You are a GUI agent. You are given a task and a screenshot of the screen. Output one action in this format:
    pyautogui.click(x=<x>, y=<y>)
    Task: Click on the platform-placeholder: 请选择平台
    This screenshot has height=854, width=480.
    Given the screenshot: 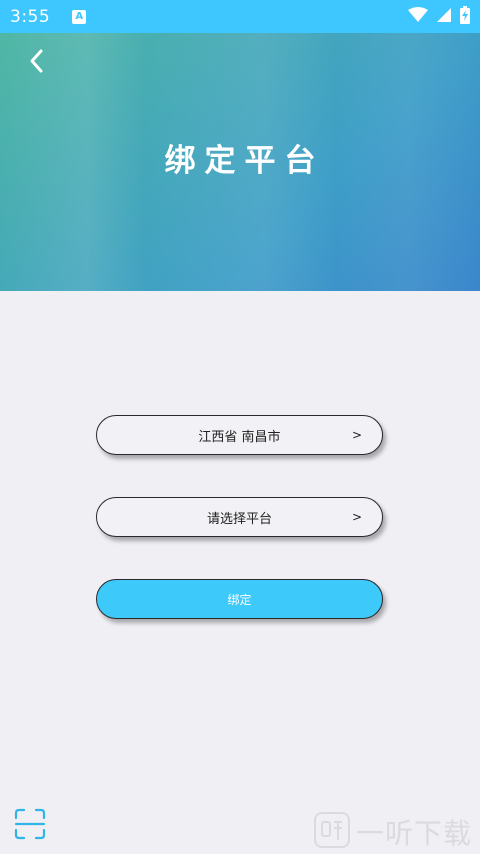 What is the action you would take?
    pyautogui.click(x=239, y=519)
    